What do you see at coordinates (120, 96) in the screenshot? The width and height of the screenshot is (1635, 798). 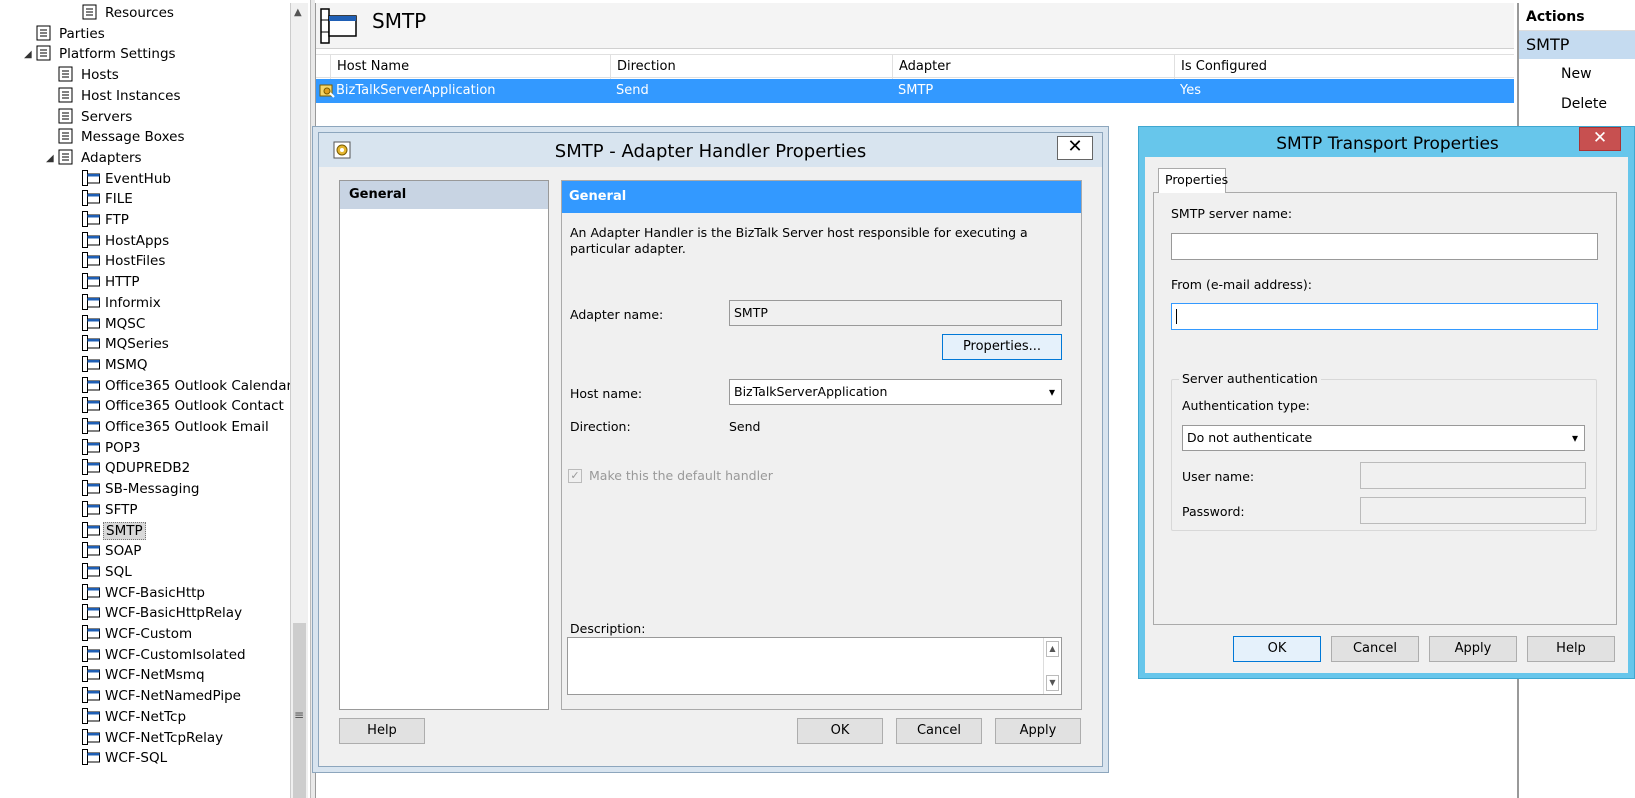 I see `tree-item-host-instances: Host Instances` at bounding box center [120, 96].